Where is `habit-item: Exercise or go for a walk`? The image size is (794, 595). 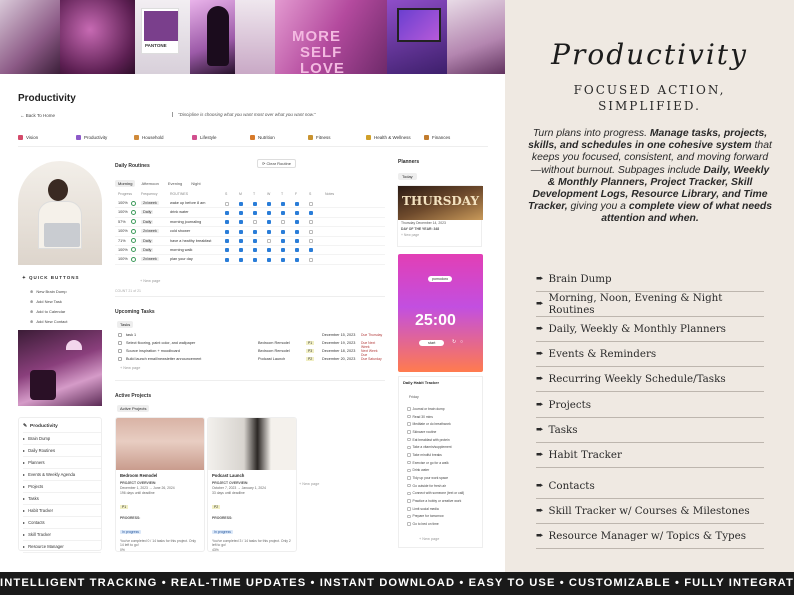
habit-item: Exercise or go for a walk is located at coordinates (444, 463).